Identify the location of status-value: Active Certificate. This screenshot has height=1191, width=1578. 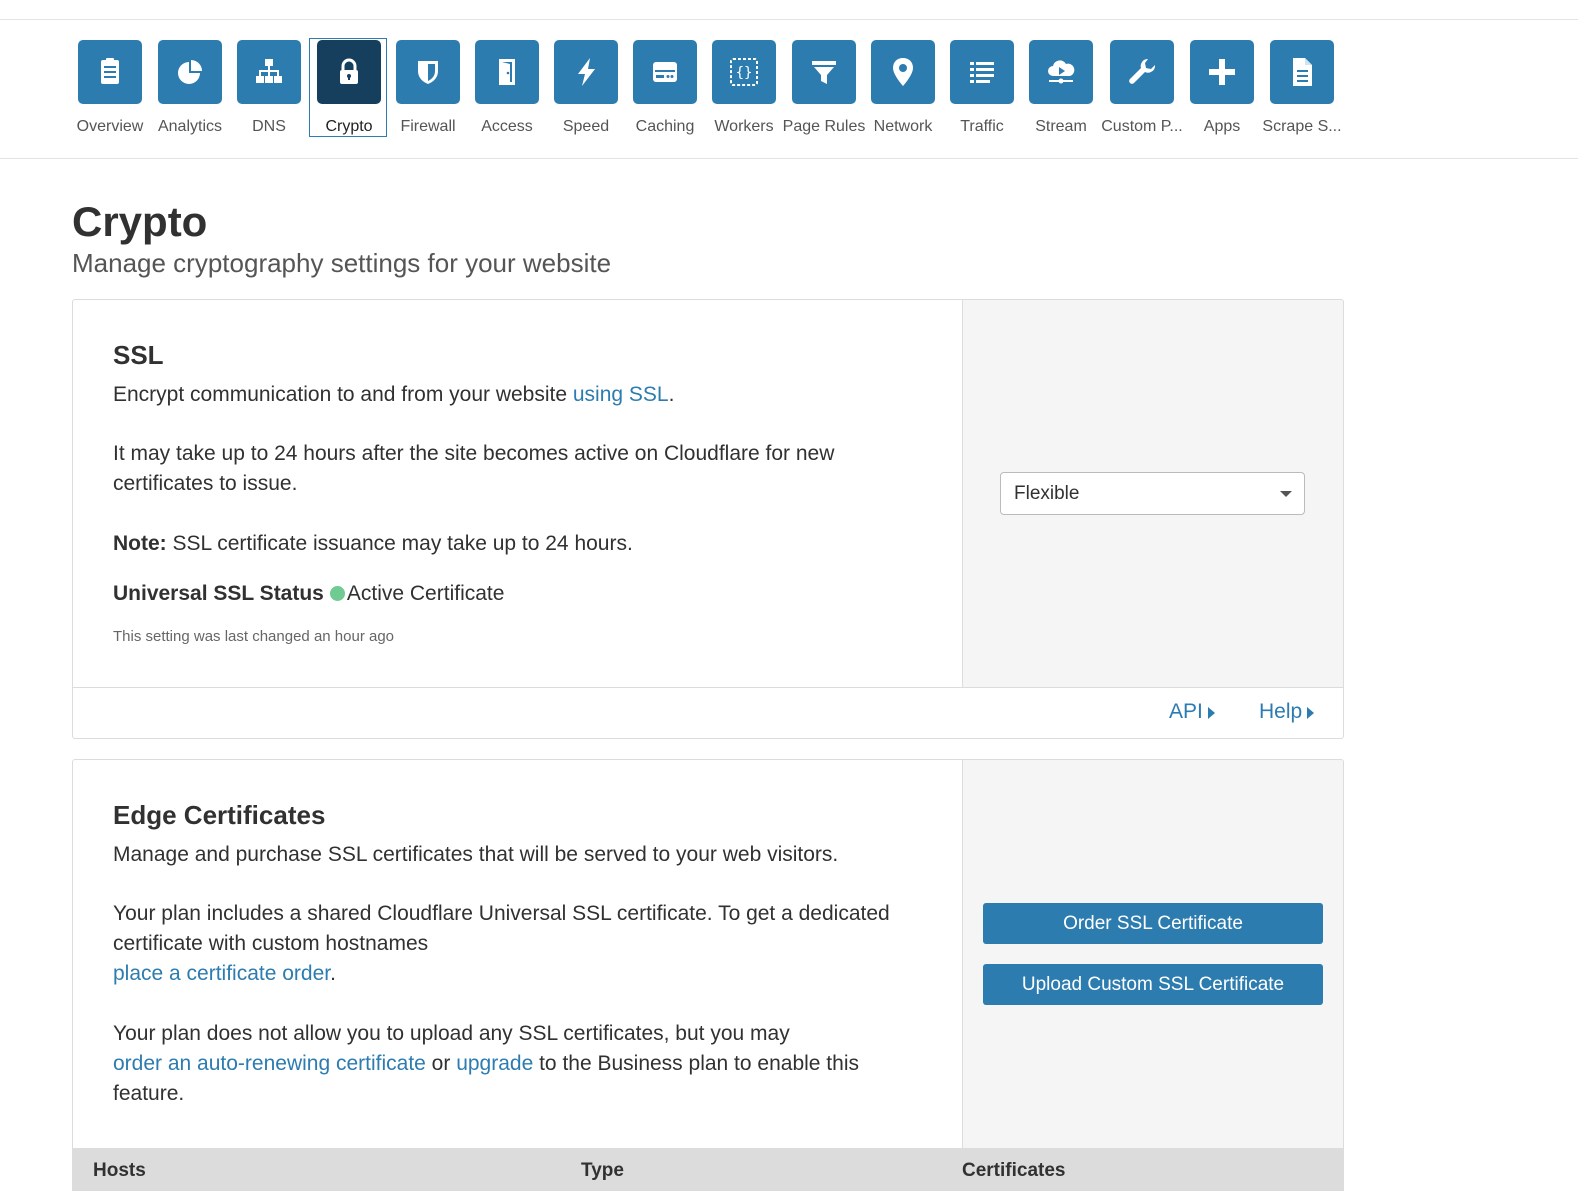
(425, 593).